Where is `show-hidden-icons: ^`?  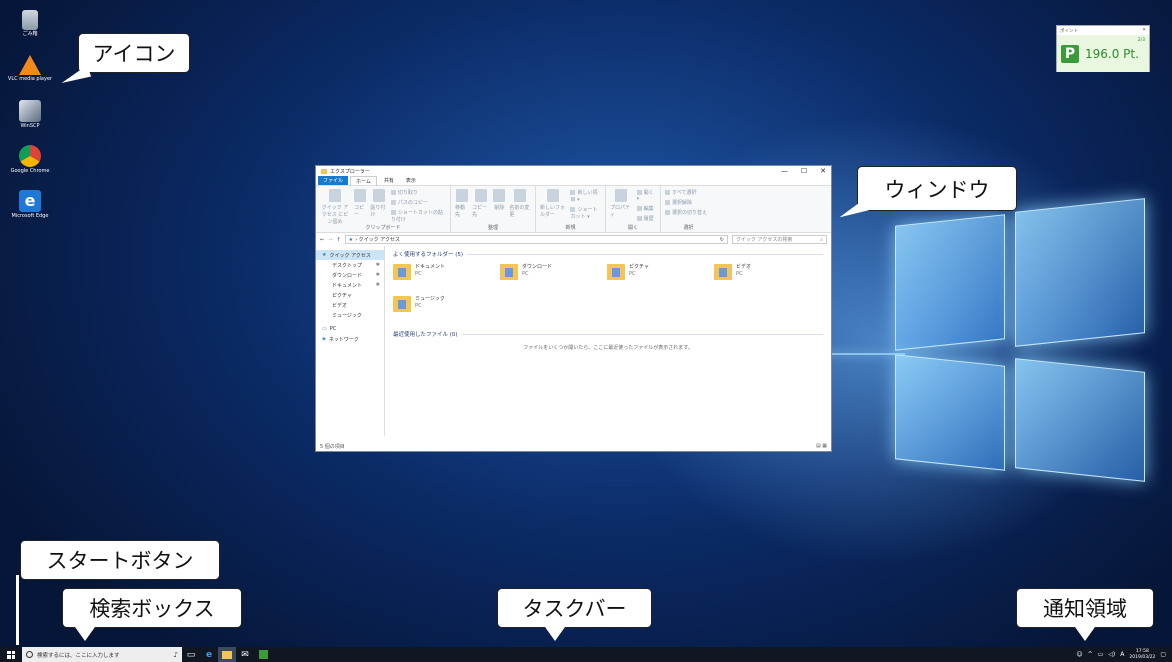 show-hidden-icons: ^ is located at coordinates (1090, 654).